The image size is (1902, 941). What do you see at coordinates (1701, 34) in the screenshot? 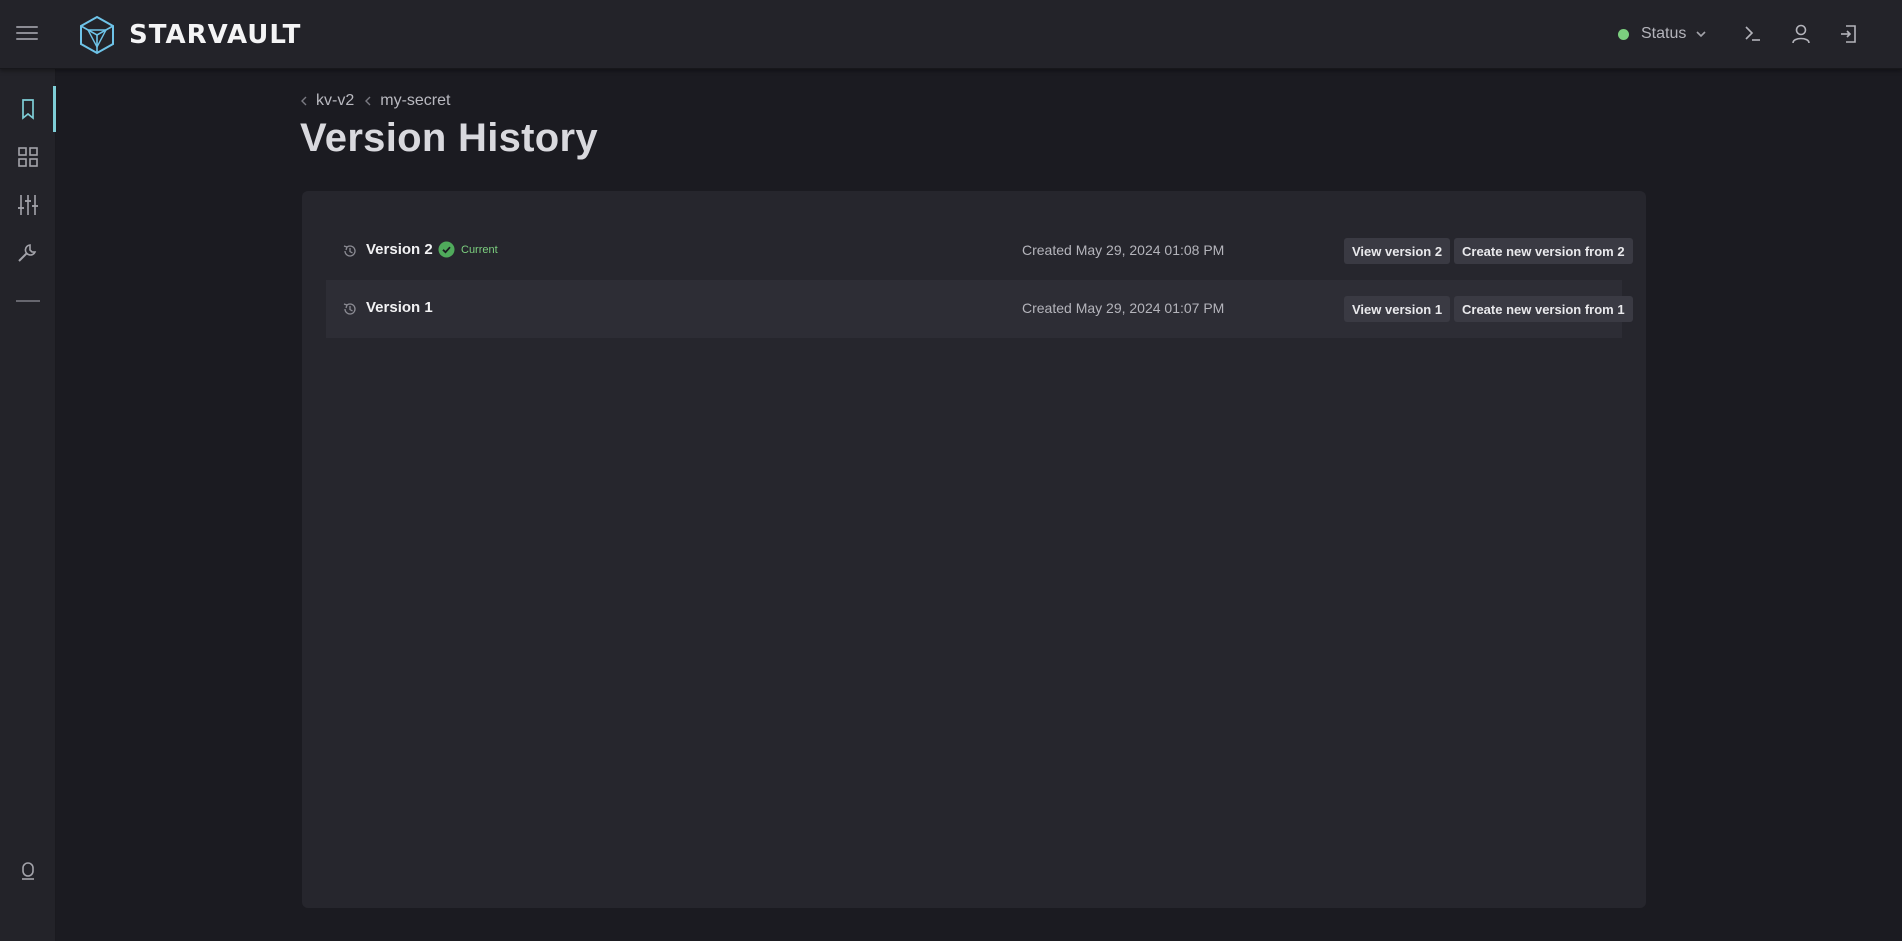
I see `chevron-down-icon` at bounding box center [1701, 34].